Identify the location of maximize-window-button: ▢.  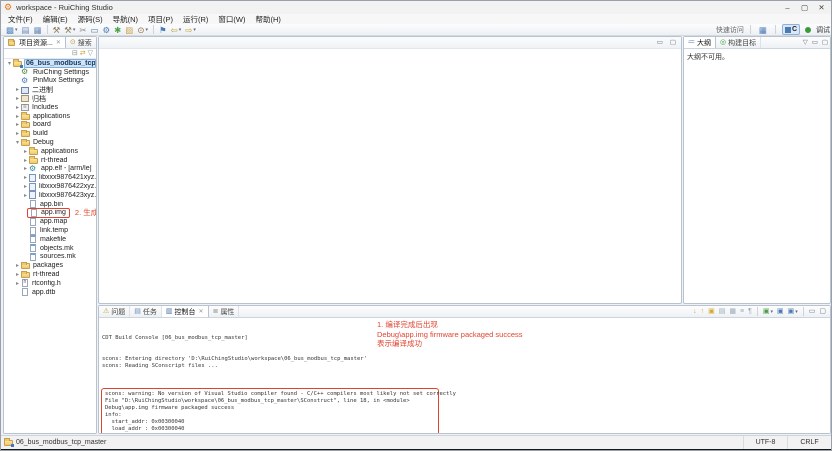
(804, 8).